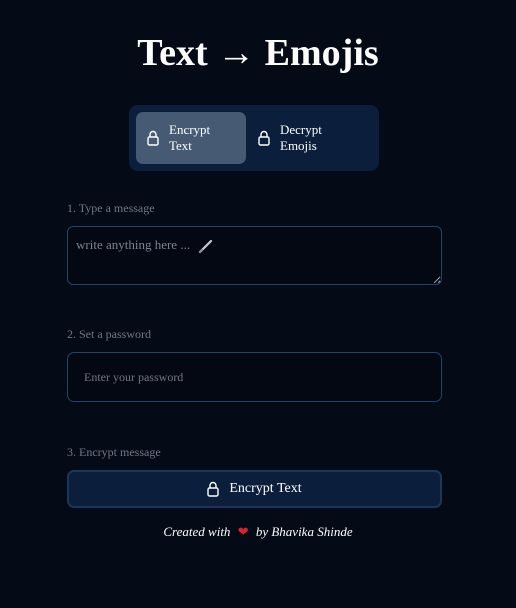 The height and width of the screenshot is (608, 516). What do you see at coordinates (197, 531) in the screenshot?
I see `footer-prefix: Created with` at bounding box center [197, 531].